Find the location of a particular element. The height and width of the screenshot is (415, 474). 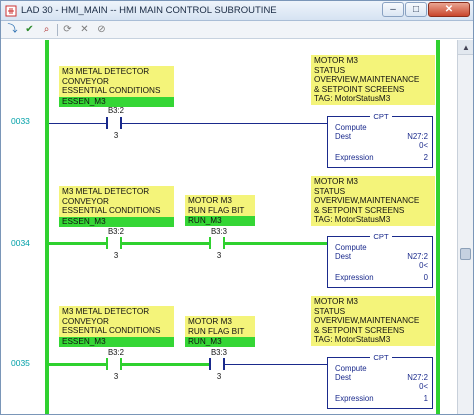

goto-rung-icon: ⤵ is located at coordinates (12, 29).